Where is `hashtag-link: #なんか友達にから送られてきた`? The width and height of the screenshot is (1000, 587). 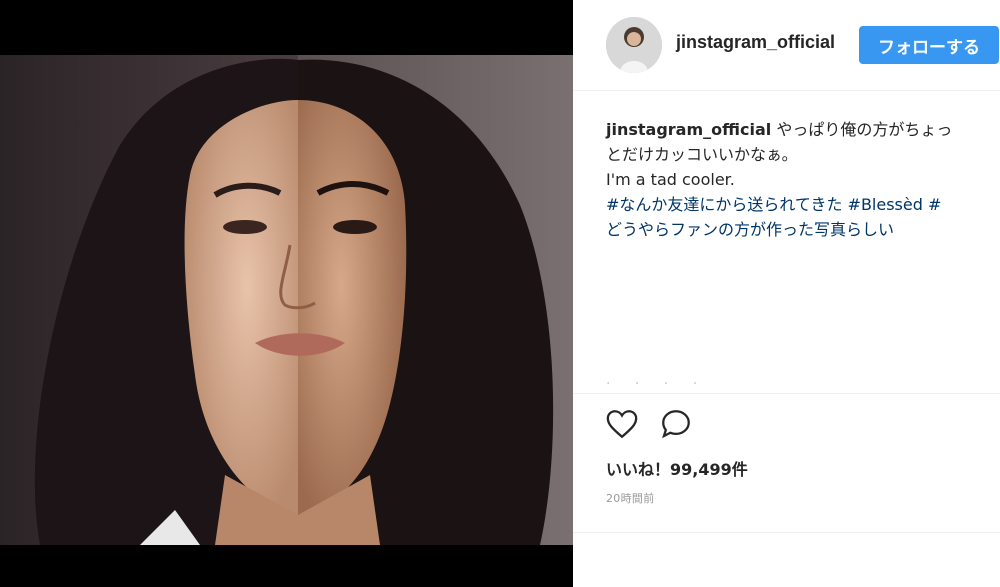 hashtag-link: #なんか友達にから送られてきた is located at coordinates (724, 204).